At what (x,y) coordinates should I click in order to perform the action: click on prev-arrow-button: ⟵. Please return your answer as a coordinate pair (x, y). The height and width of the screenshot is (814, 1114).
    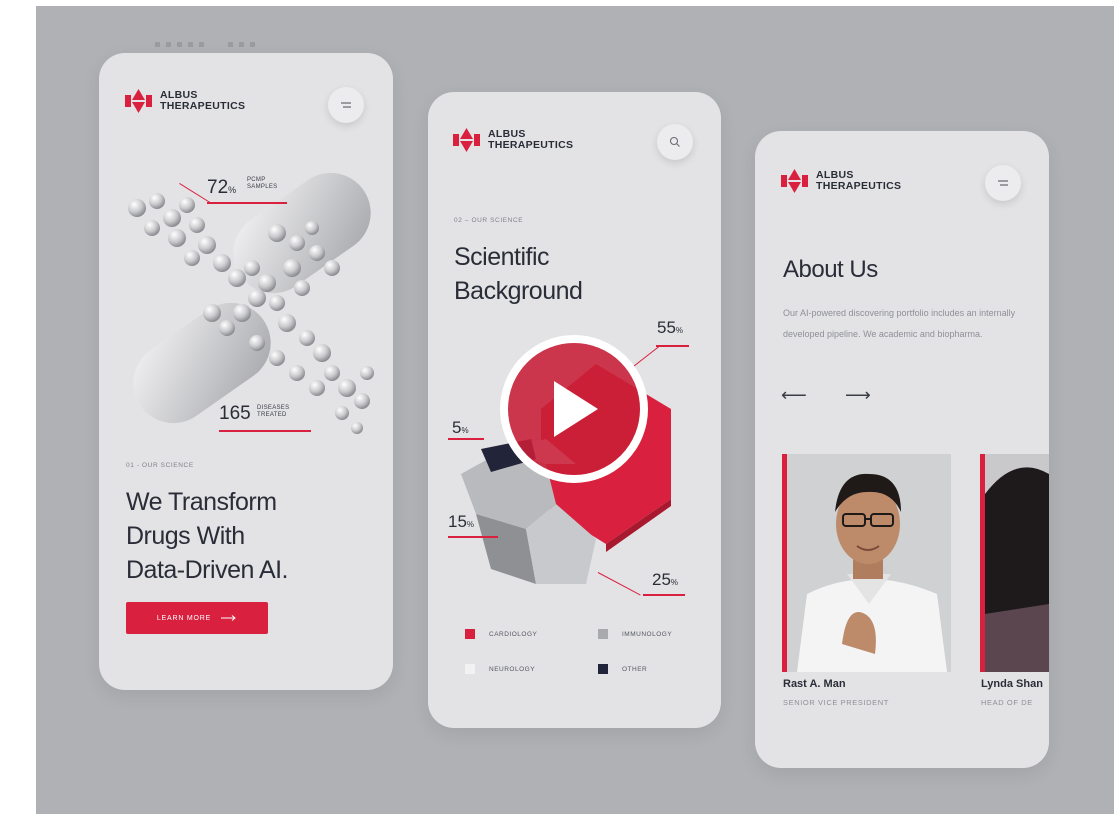
    Looking at the image, I should click on (794, 395).